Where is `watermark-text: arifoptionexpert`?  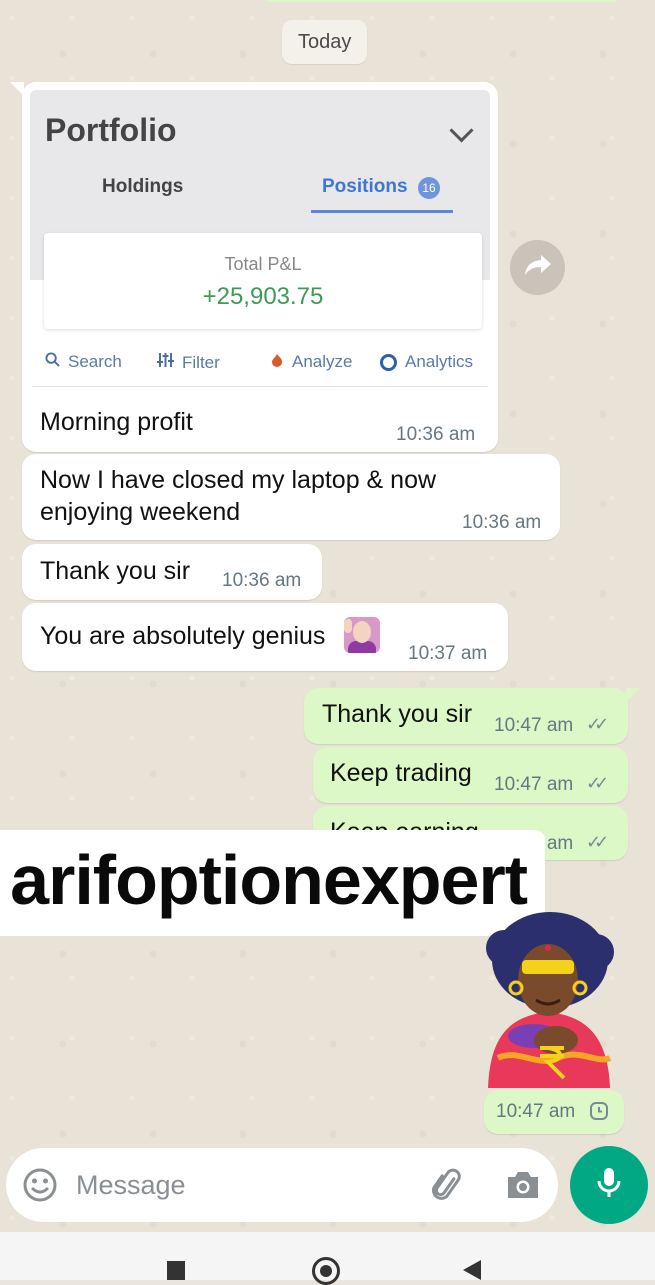 watermark-text: arifoptionexpert is located at coordinates (269, 880).